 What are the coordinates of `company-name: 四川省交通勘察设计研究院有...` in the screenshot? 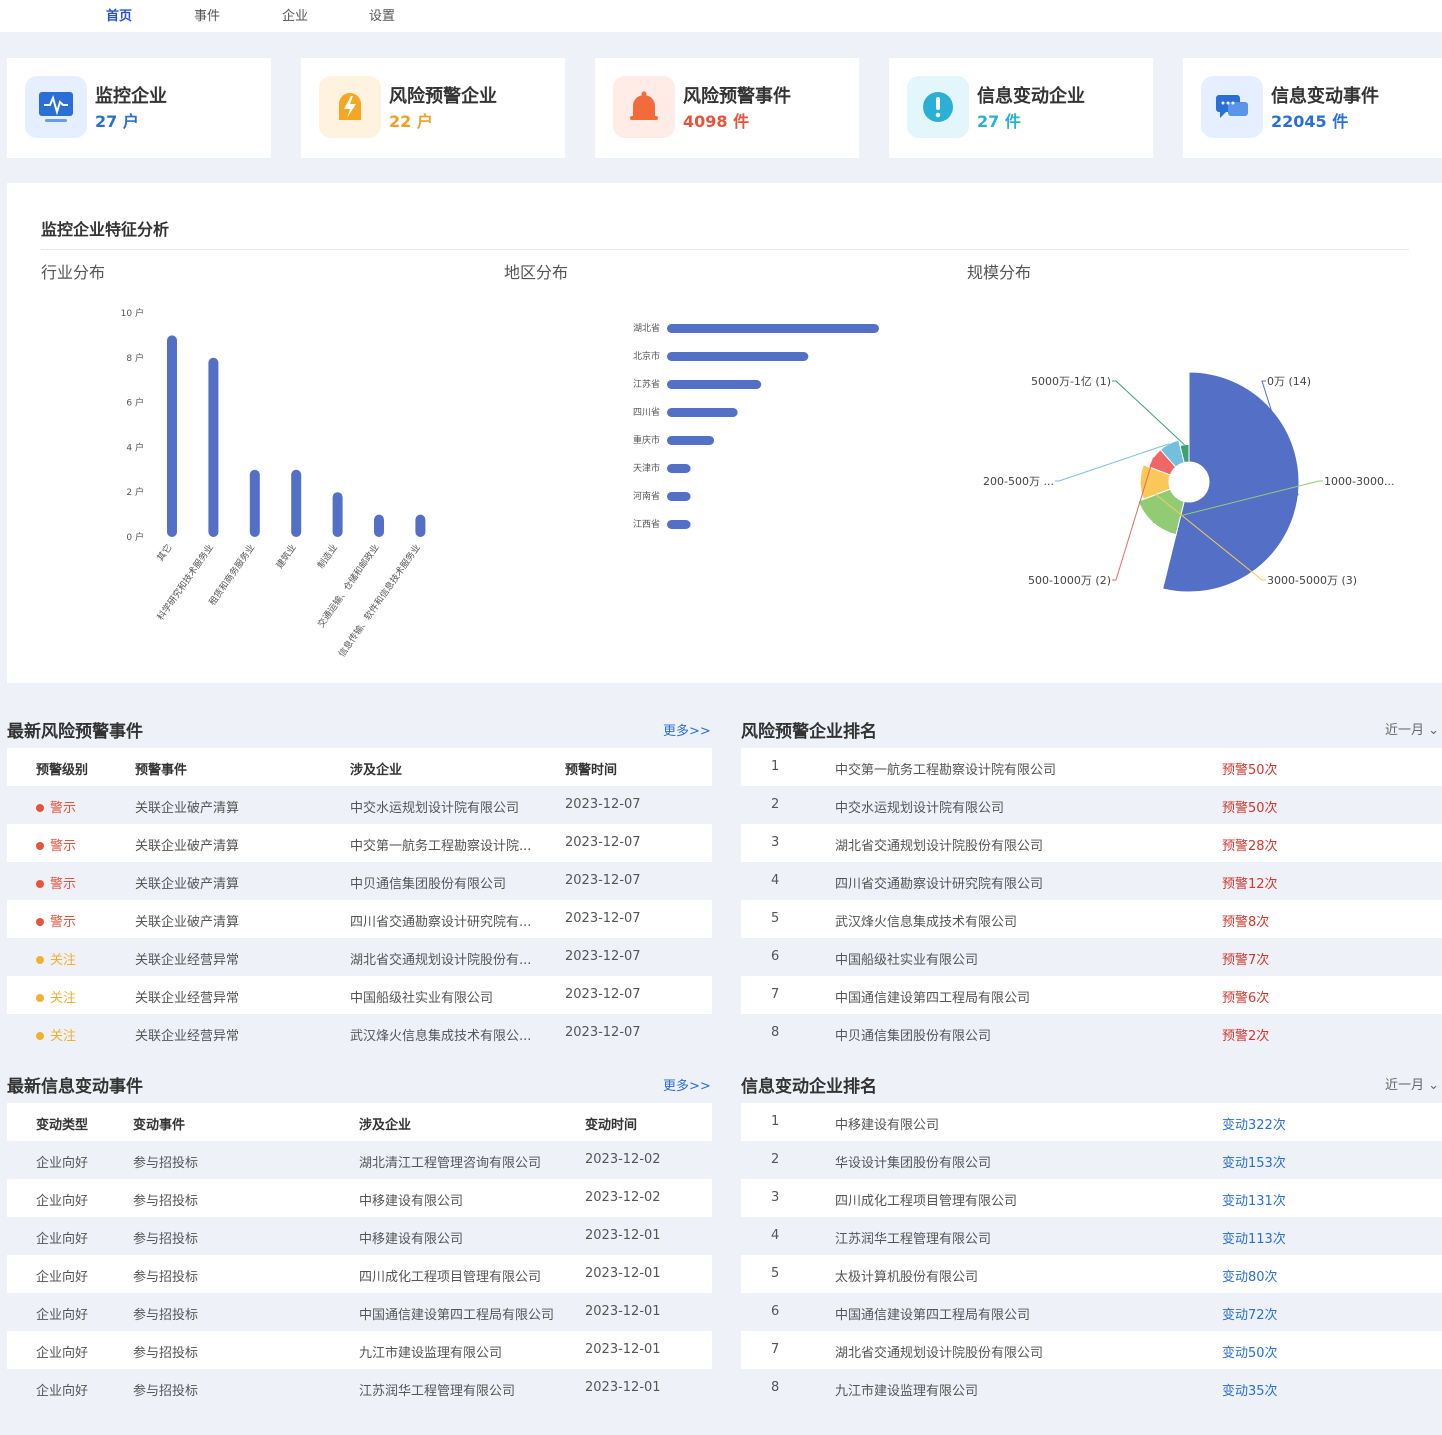 It's located at (450, 920).